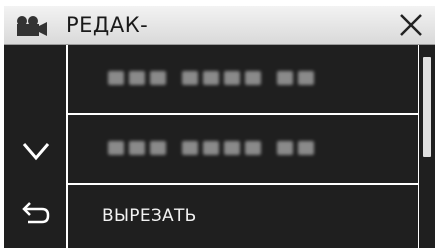 This screenshot has height=248, width=441. Describe the element at coordinates (427, 107) in the screenshot. I see `scrollbar-thumb` at that location.